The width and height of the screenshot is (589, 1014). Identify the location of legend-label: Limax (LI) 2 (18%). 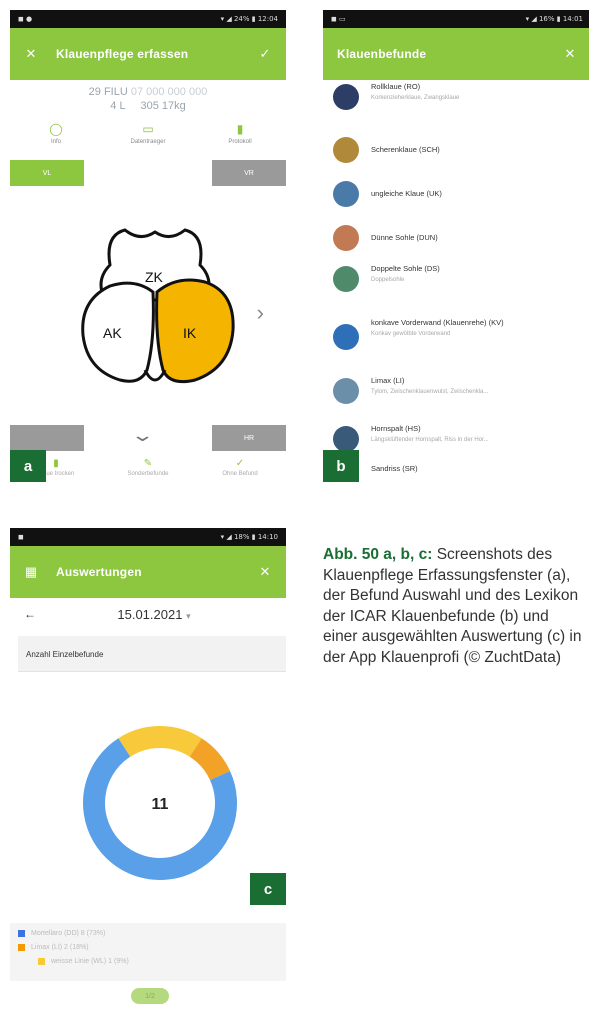
(60, 947).